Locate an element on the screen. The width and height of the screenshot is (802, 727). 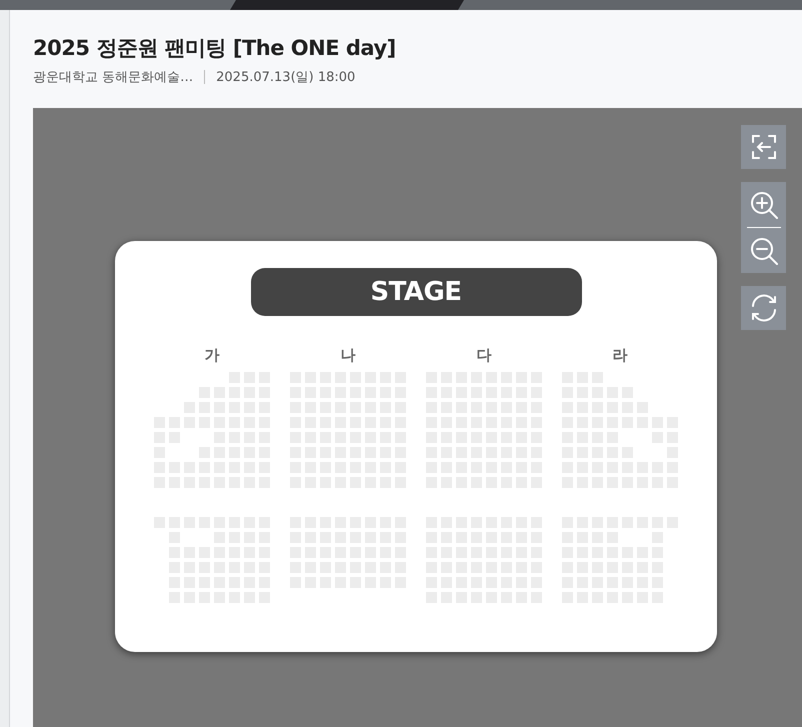
stage-label: STAGE is located at coordinates (416, 292).